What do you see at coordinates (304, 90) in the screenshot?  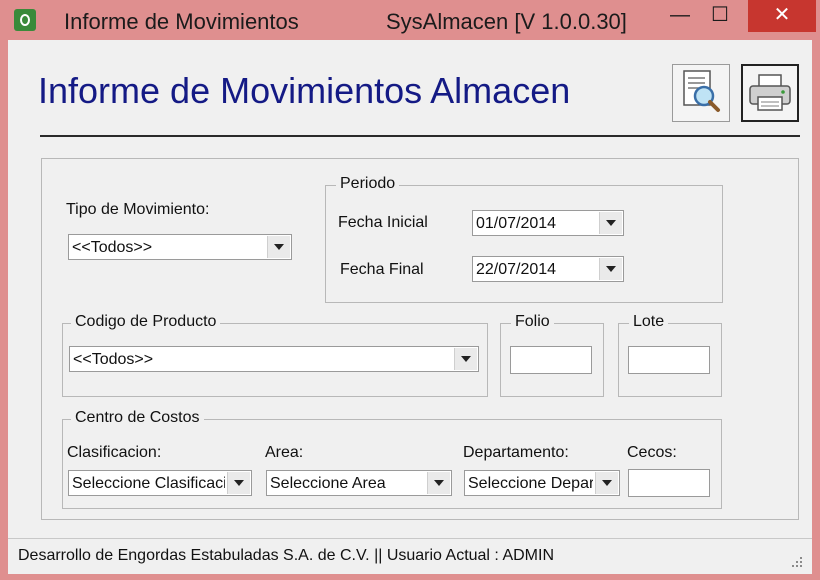 I see `page-title: Informe de Movimientos Almacen` at bounding box center [304, 90].